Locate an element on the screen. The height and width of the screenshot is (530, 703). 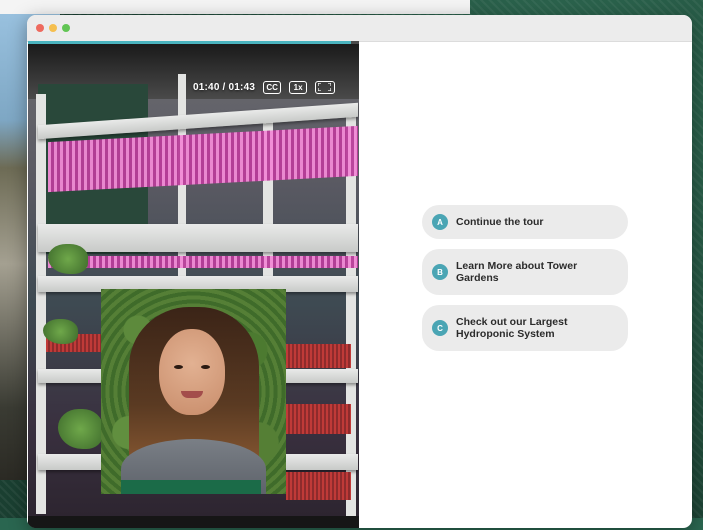
playback-speed-button: 1x is located at coordinates (298, 87).